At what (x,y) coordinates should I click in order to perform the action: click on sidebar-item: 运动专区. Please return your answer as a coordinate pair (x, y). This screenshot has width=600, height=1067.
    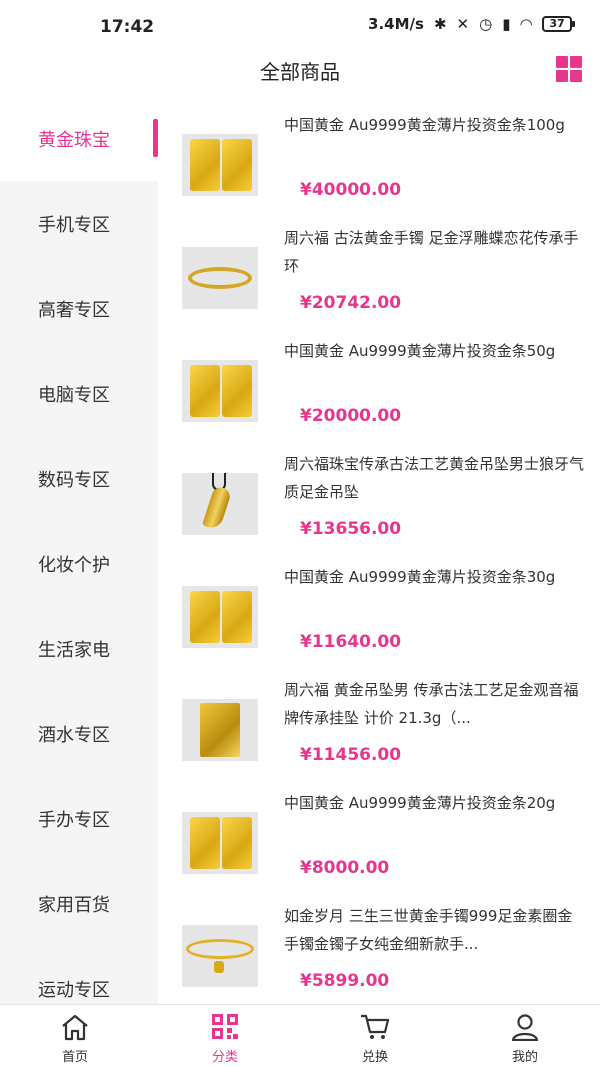
    Looking at the image, I should click on (79, 975).